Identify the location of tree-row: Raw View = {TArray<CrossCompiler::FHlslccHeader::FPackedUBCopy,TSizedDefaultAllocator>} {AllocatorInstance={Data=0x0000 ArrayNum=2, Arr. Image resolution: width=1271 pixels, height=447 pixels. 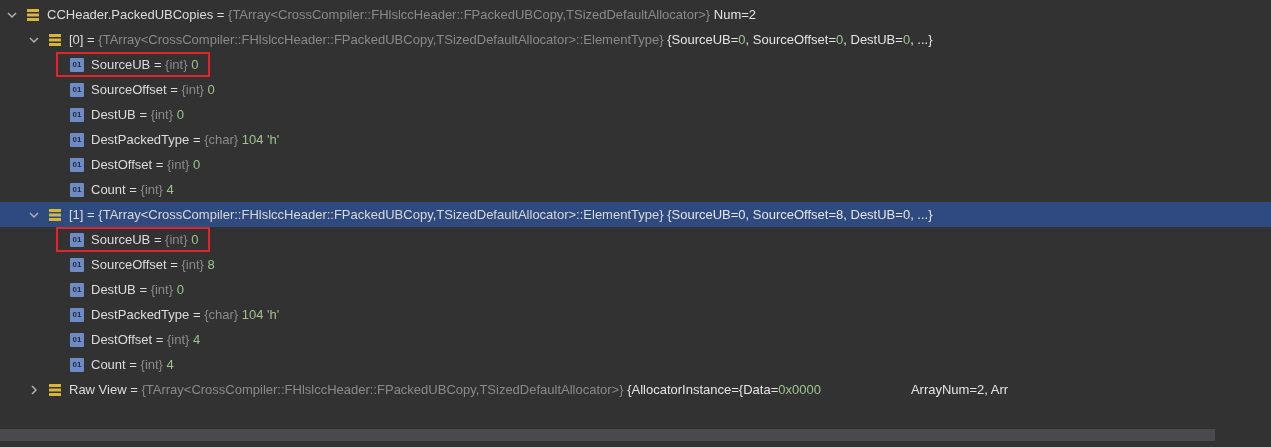
(635, 389).